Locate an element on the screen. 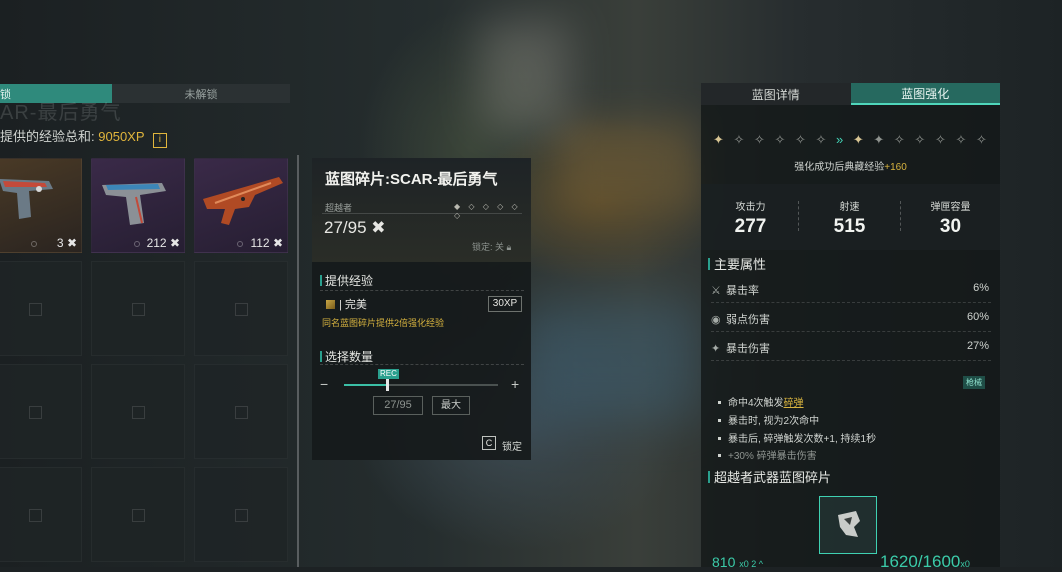 The width and height of the screenshot is (1062, 572). right-tab-bar: 蓝图详情 蓝图强化 is located at coordinates (850, 94).